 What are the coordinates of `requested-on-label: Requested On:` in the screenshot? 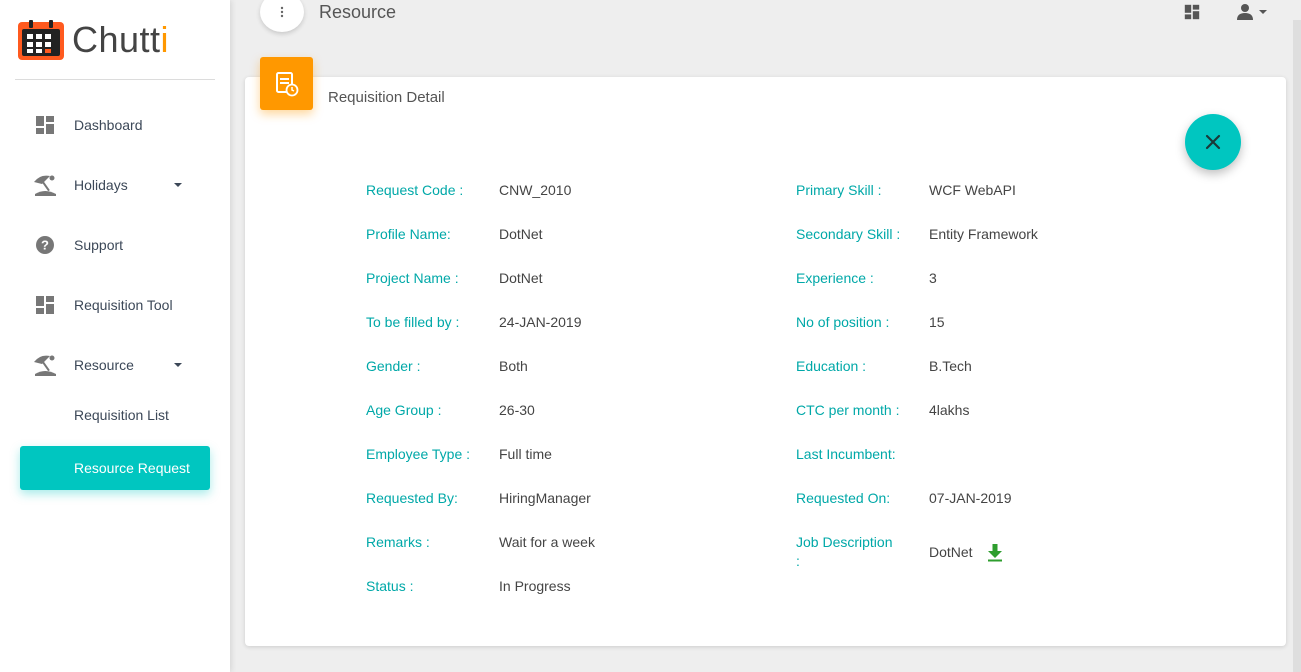 It's located at (843, 498).